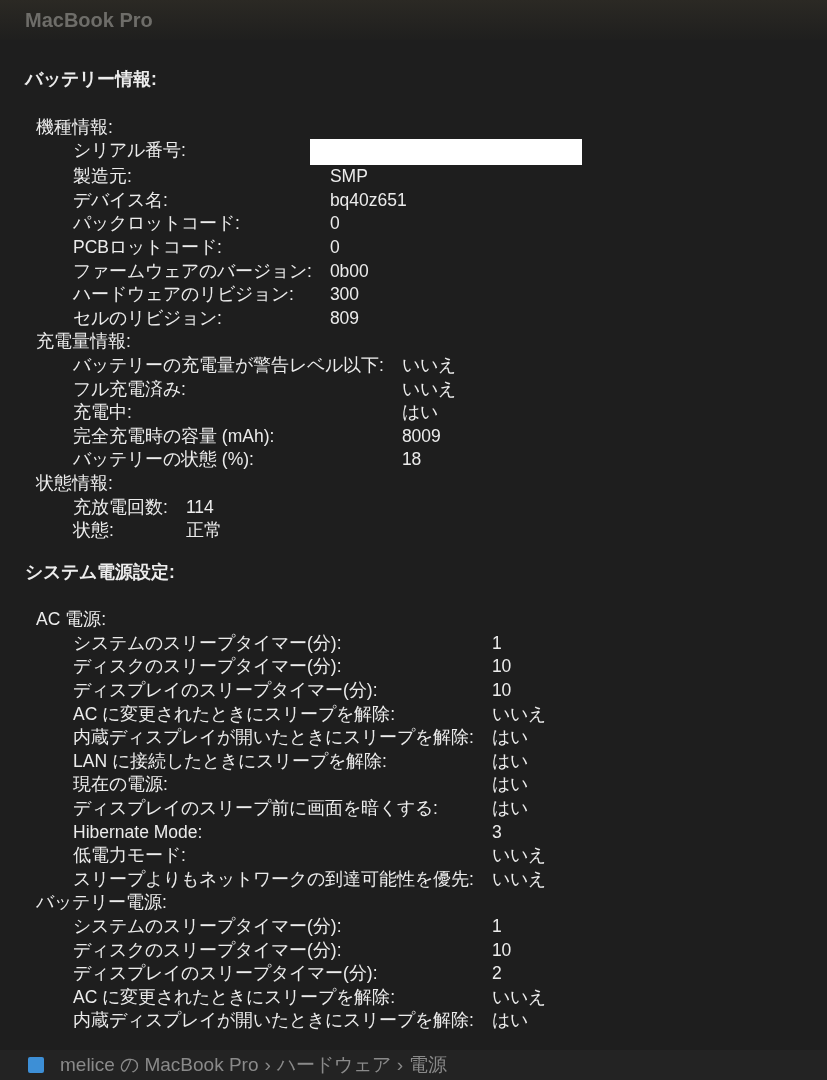 Image resolution: width=827 pixels, height=1080 pixels. I want to click on property-label: 低電力モード:, so click(130, 856).